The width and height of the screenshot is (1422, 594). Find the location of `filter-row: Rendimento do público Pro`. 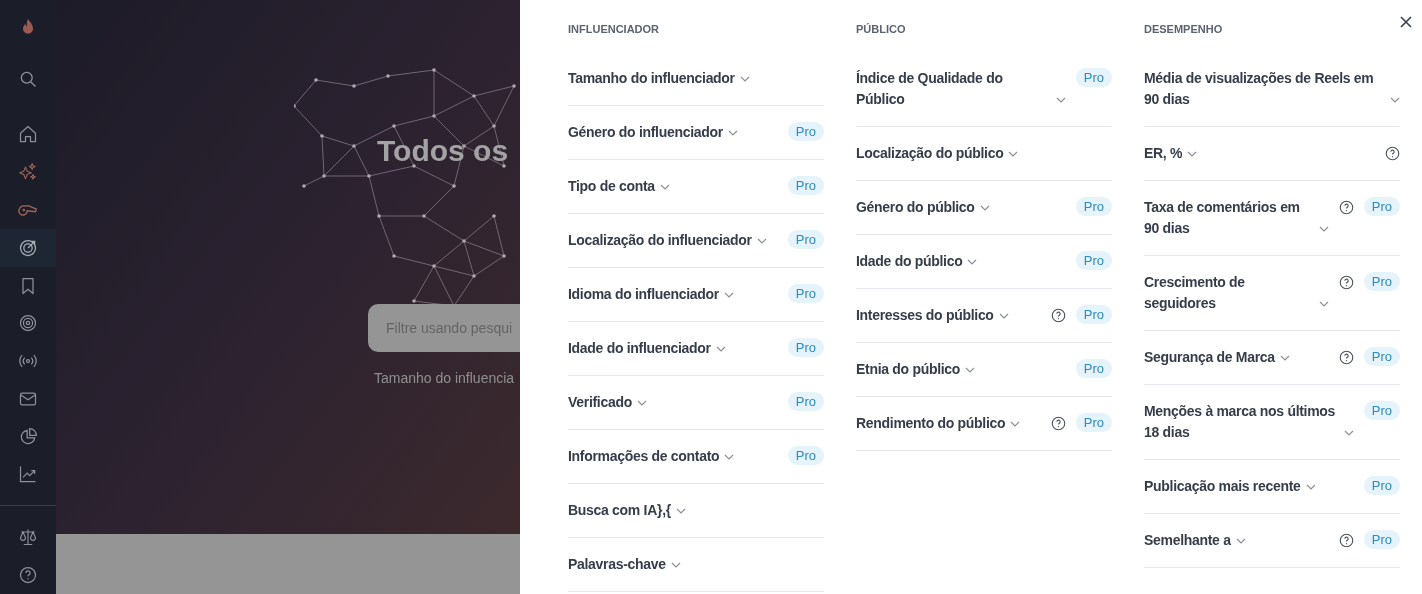

filter-row: Rendimento do público Pro is located at coordinates (984, 424).